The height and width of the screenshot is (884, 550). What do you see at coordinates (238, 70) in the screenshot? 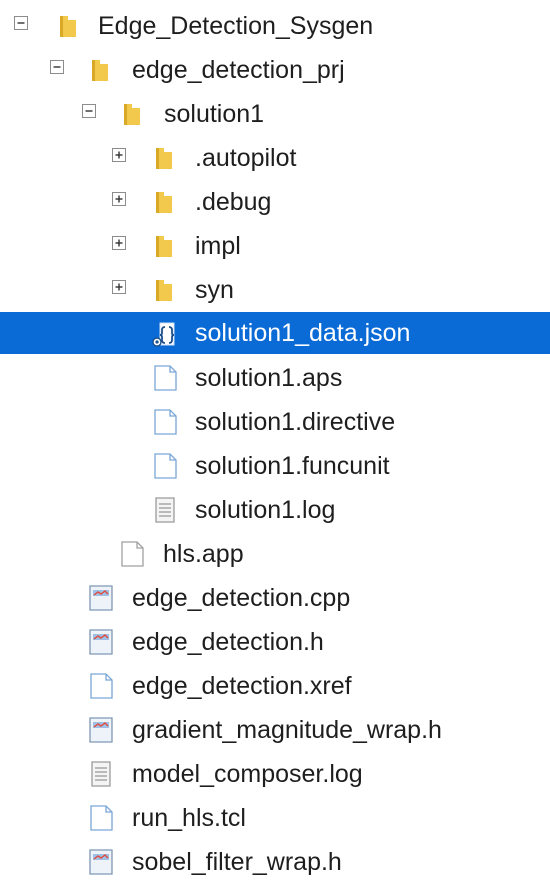
I see `tree-node-label: edge_detection_prj` at bounding box center [238, 70].